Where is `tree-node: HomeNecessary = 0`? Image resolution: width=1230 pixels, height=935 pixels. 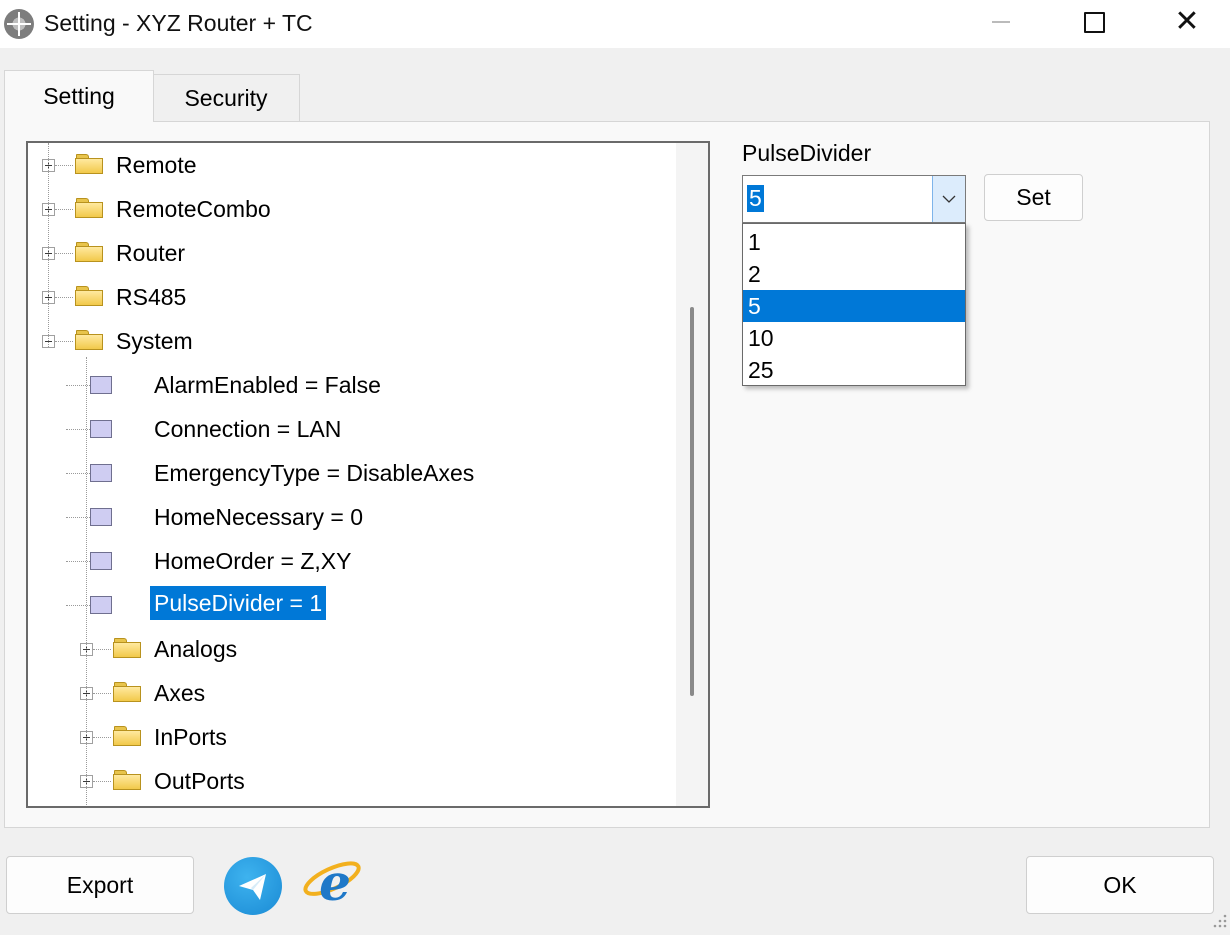 tree-node: HomeNecessary = 0 is located at coordinates (353, 517).